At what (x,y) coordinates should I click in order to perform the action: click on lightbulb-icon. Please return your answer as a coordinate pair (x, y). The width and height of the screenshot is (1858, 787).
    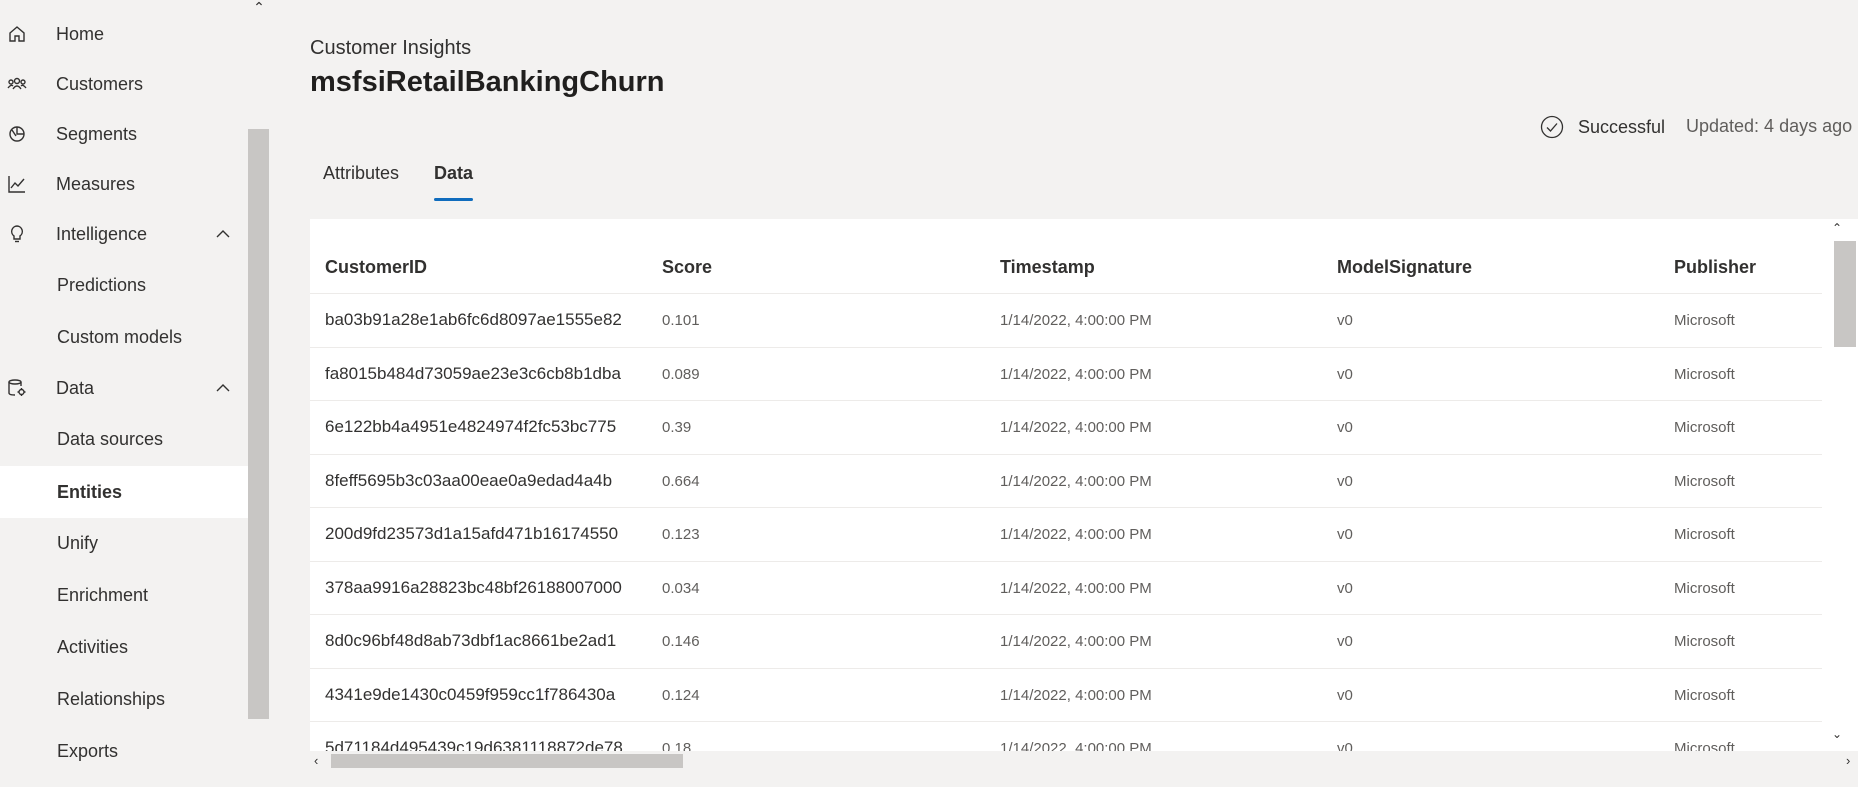
    Looking at the image, I should click on (17, 234).